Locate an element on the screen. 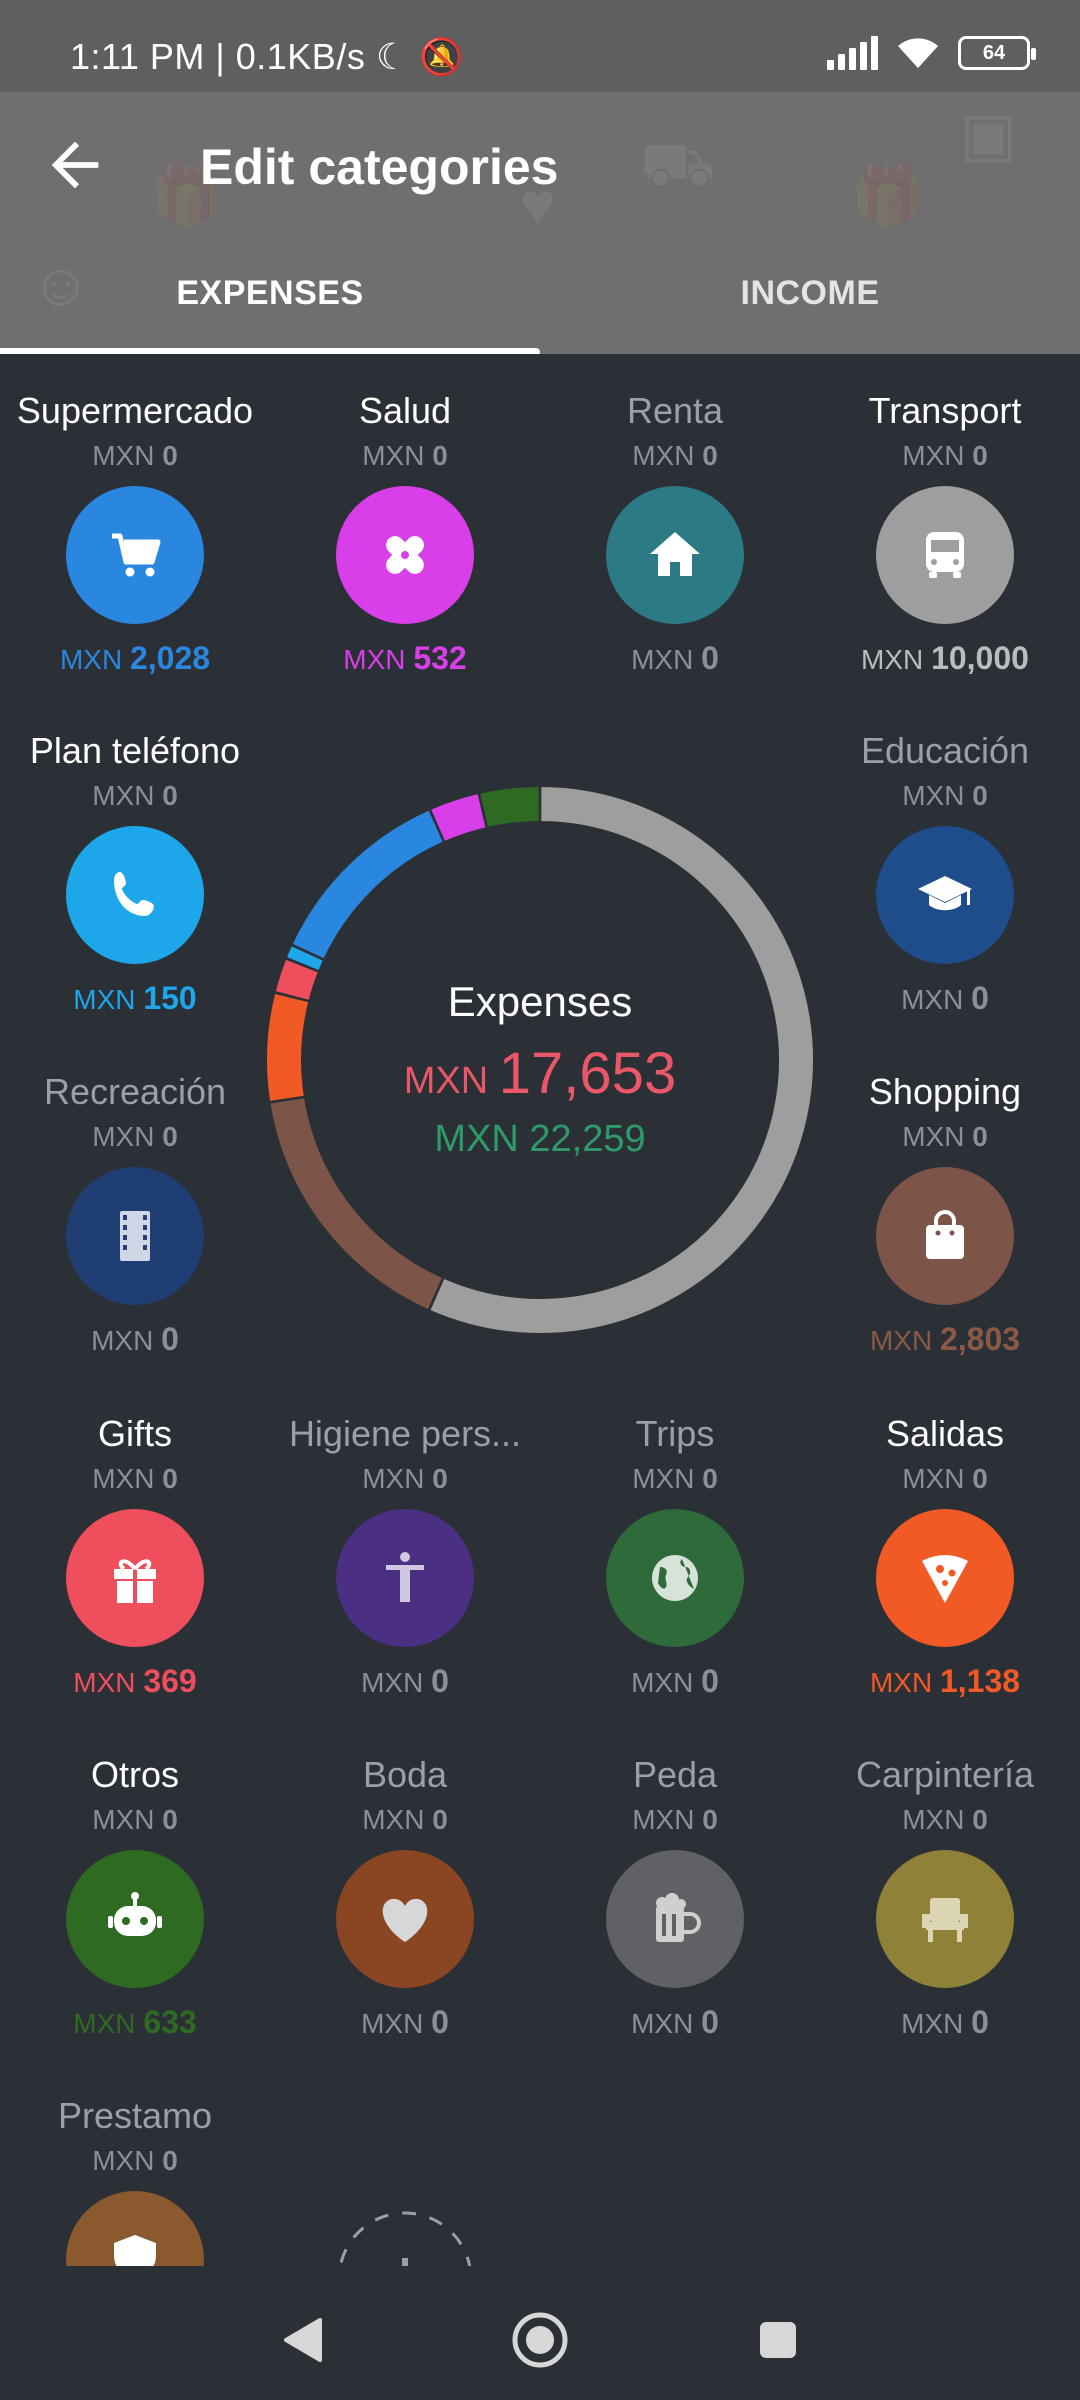  tab-income: INCOME is located at coordinates (810, 305).